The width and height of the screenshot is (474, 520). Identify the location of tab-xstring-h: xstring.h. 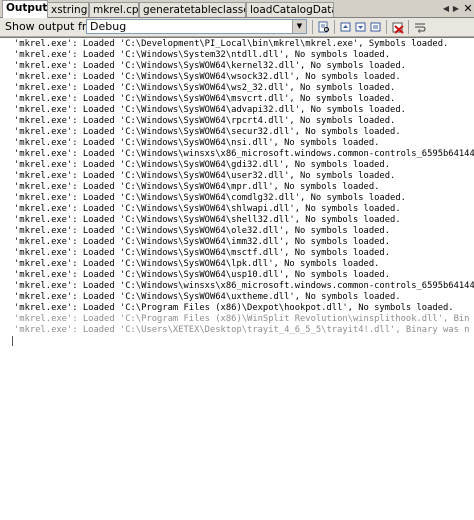
(68, 9).